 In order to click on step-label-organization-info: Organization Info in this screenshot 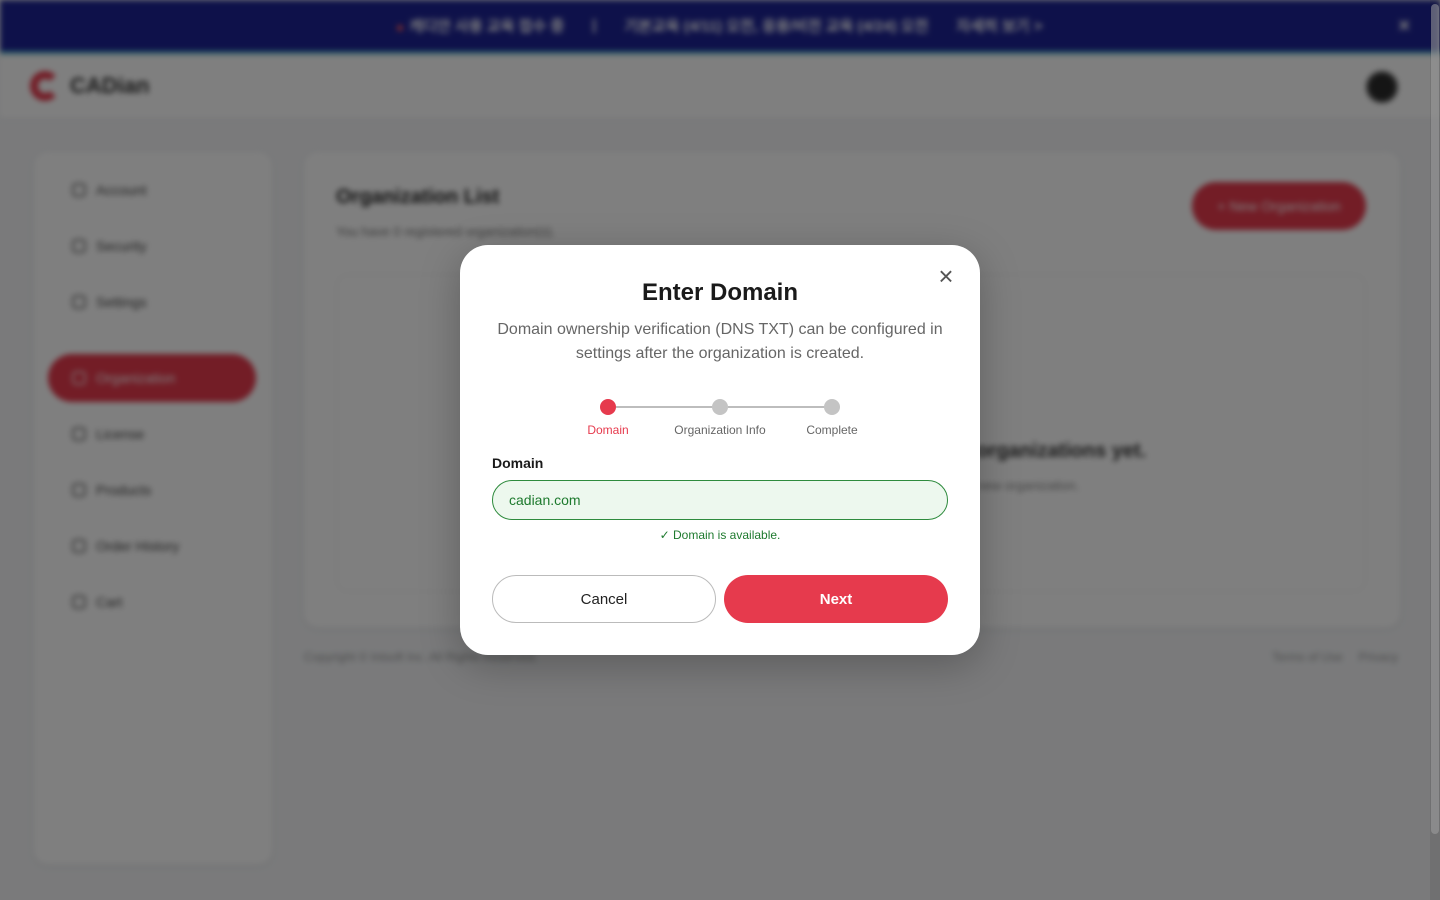, I will do `click(720, 430)`.